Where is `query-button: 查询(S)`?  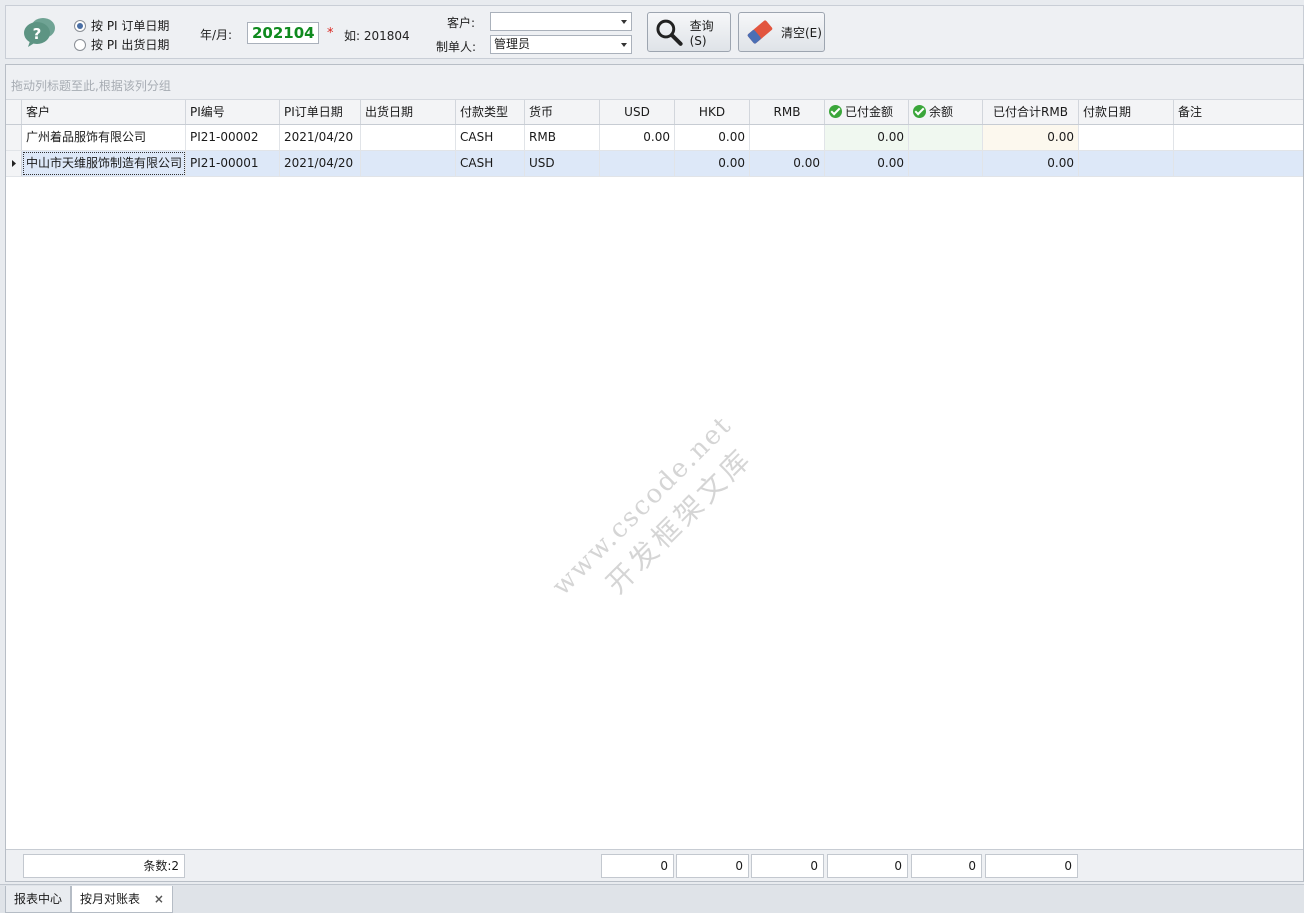 query-button: 查询(S) is located at coordinates (689, 32).